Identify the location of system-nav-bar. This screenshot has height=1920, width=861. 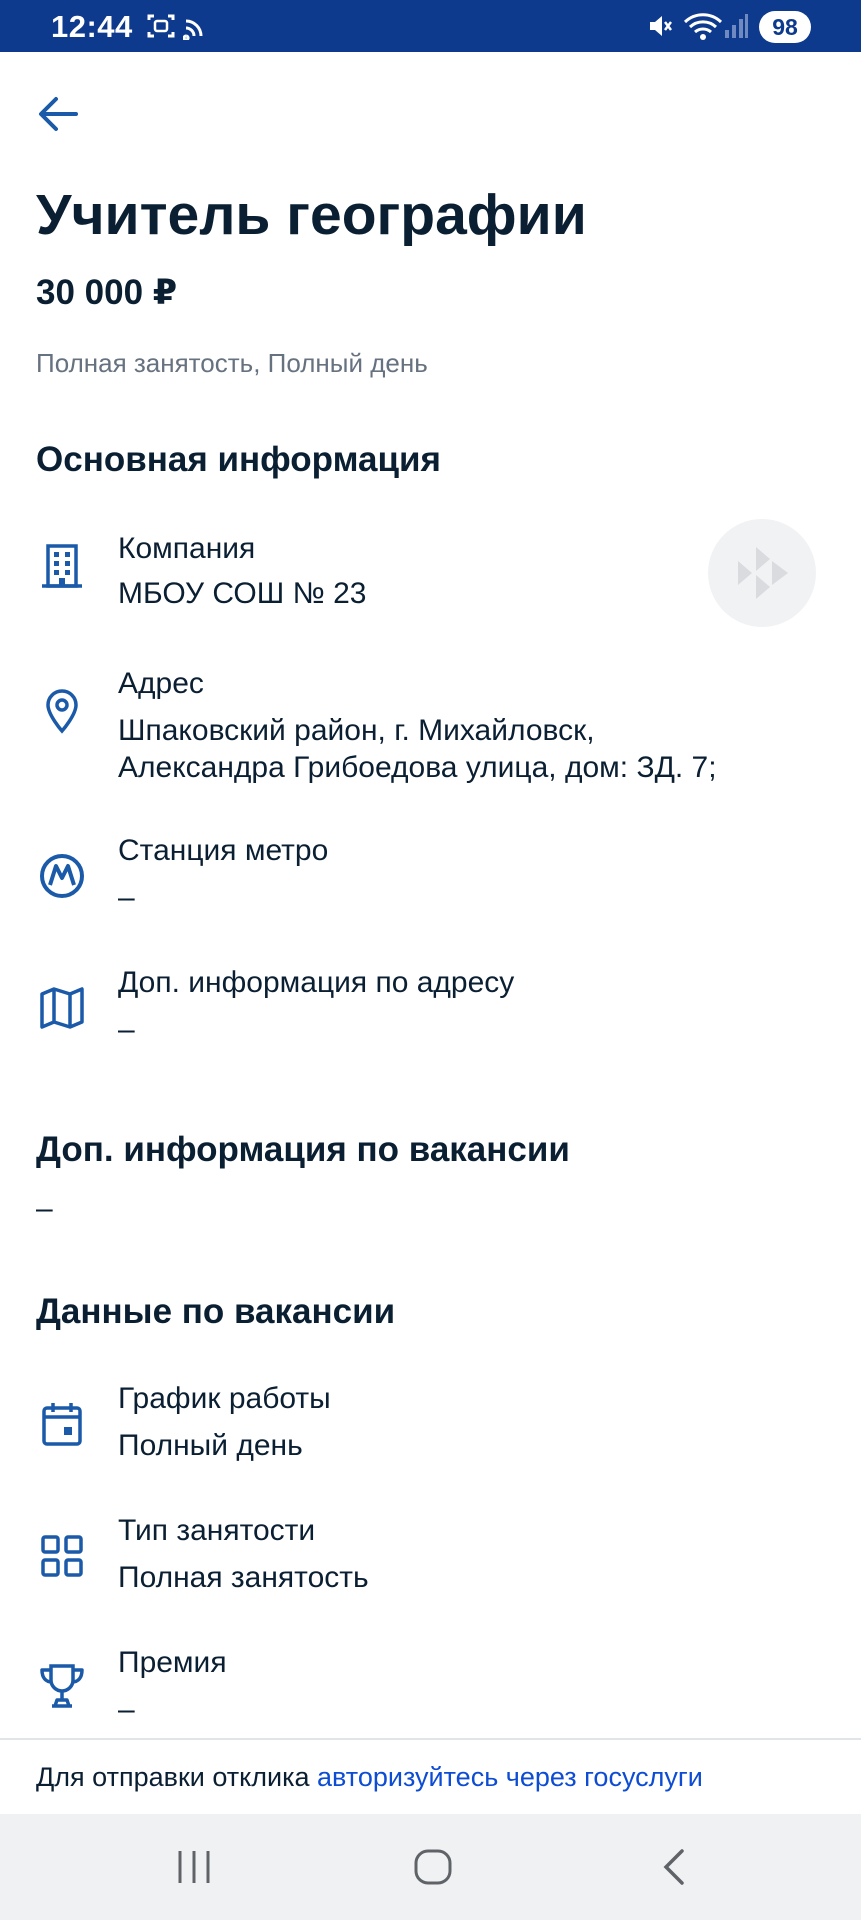
(430, 1867).